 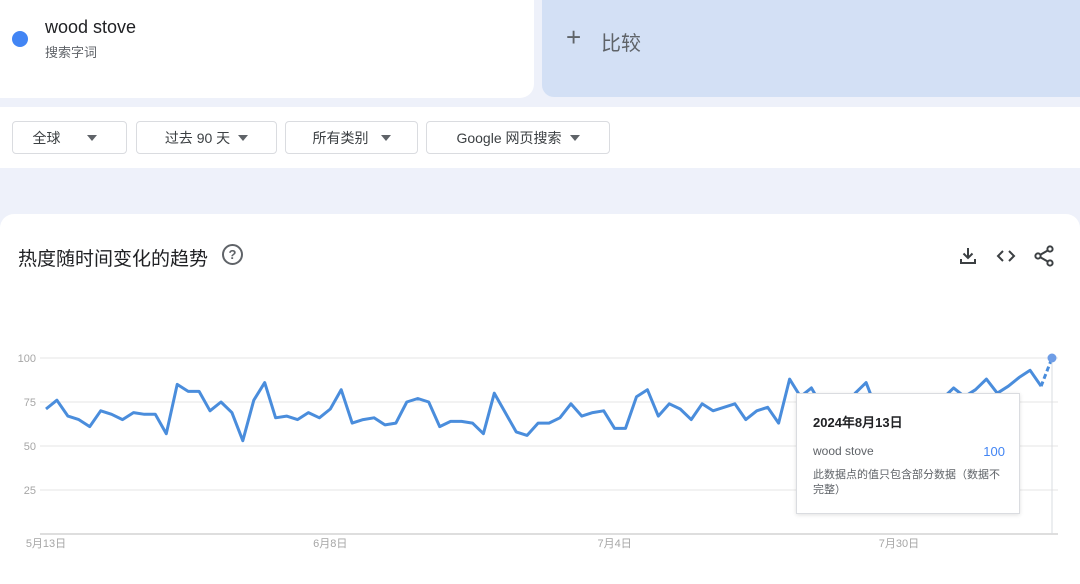 What do you see at coordinates (27, 359) in the screenshot?
I see `y-tick-label: 100` at bounding box center [27, 359].